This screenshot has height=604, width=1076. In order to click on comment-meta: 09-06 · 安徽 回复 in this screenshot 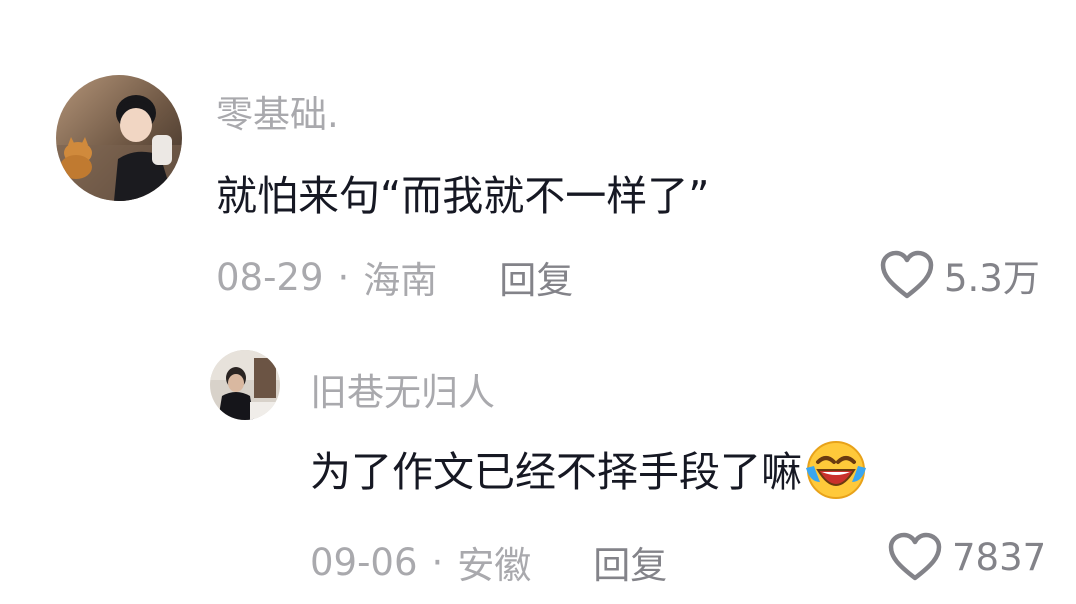, I will do `click(488, 562)`.